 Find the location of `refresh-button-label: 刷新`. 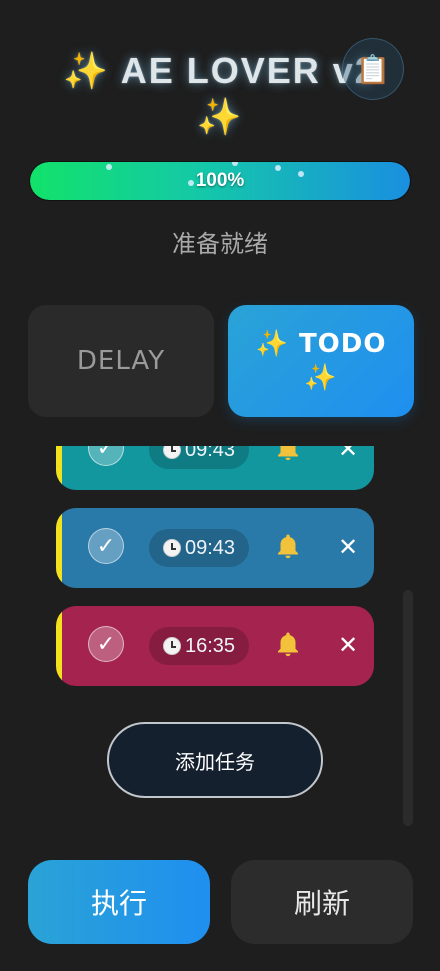

refresh-button-label: 刷新 is located at coordinates (321, 903).